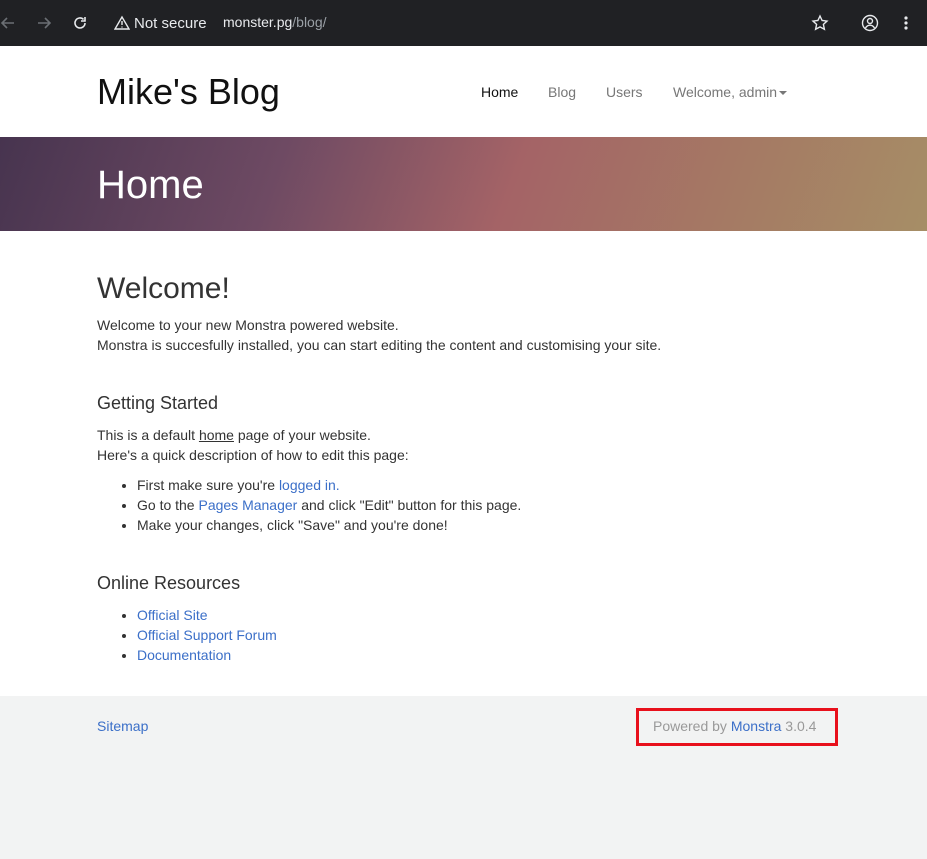  Describe the element at coordinates (624, 92) in the screenshot. I see `nav-users: Users` at that location.